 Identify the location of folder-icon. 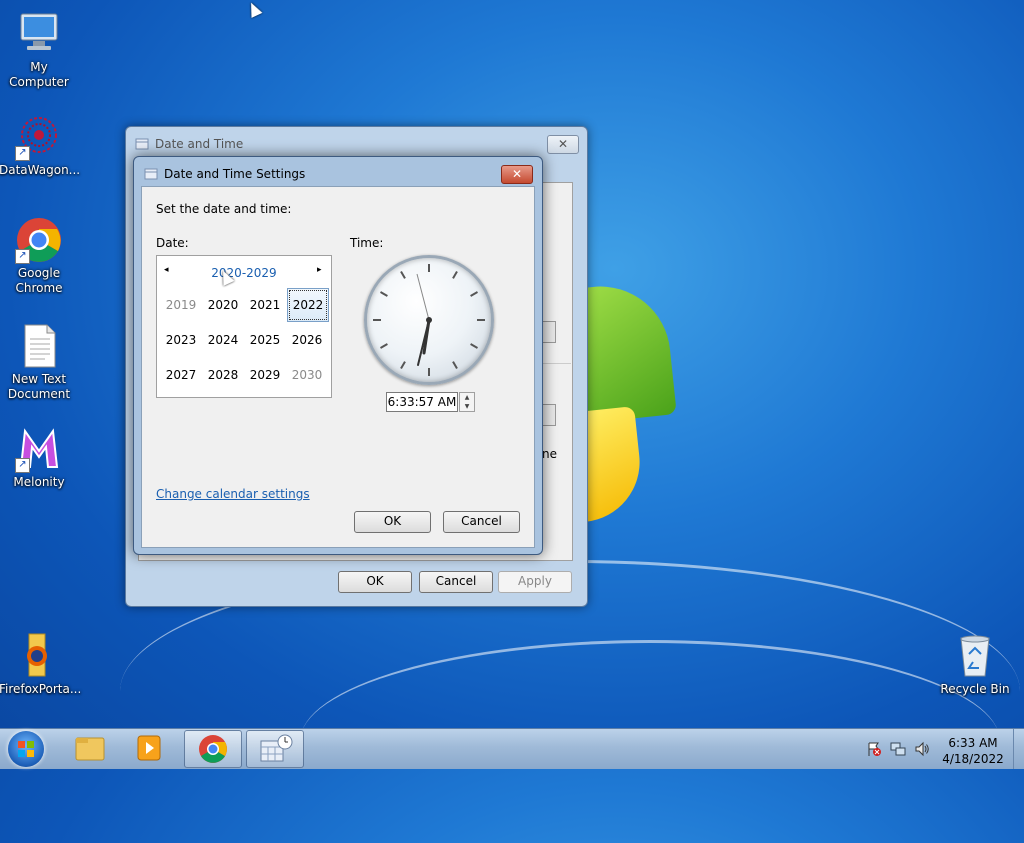
(90, 749).